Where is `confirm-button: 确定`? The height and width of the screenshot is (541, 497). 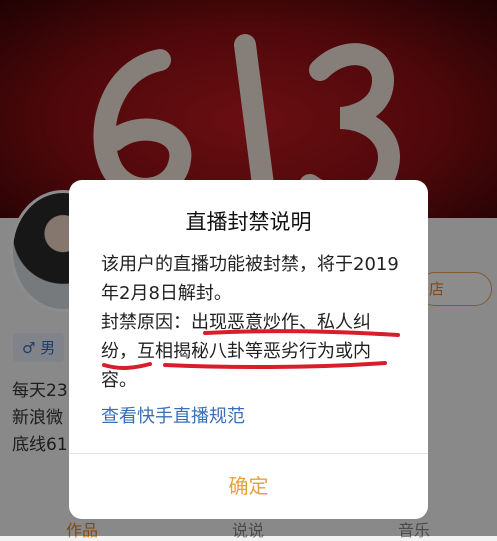
confirm-button: 确定 is located at coordinates (248, 486).